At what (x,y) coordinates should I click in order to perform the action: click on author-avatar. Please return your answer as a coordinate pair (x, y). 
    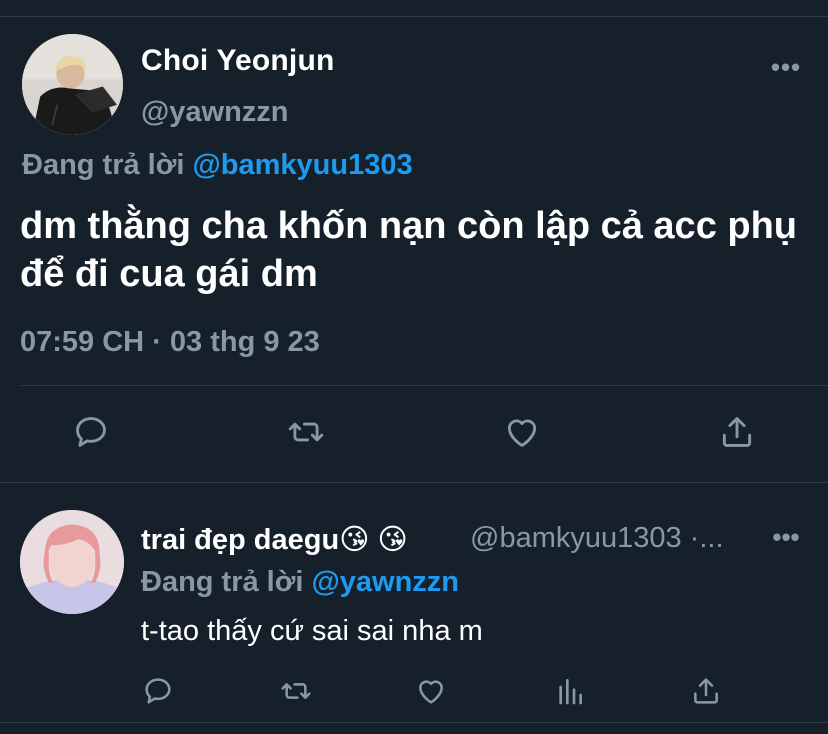
    Looking at the image, I should click on (72, 84).